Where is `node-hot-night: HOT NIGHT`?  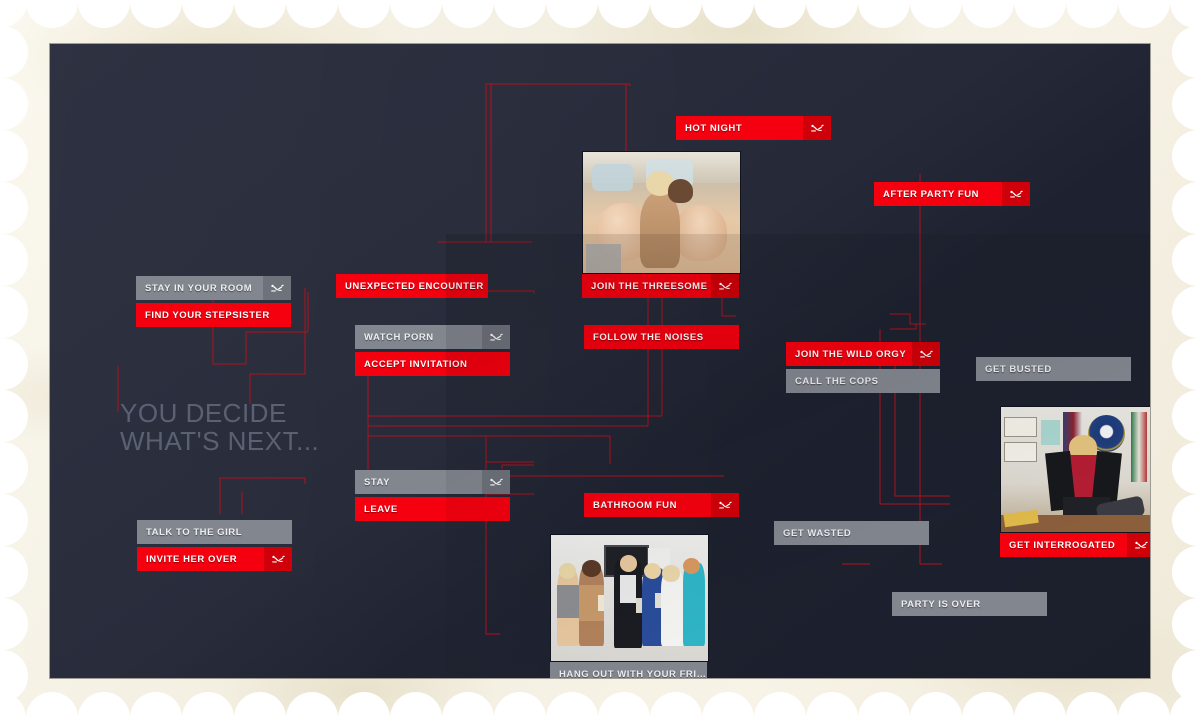
node-hot-night: HOT NIGHT is located at coordinates (753, 128).